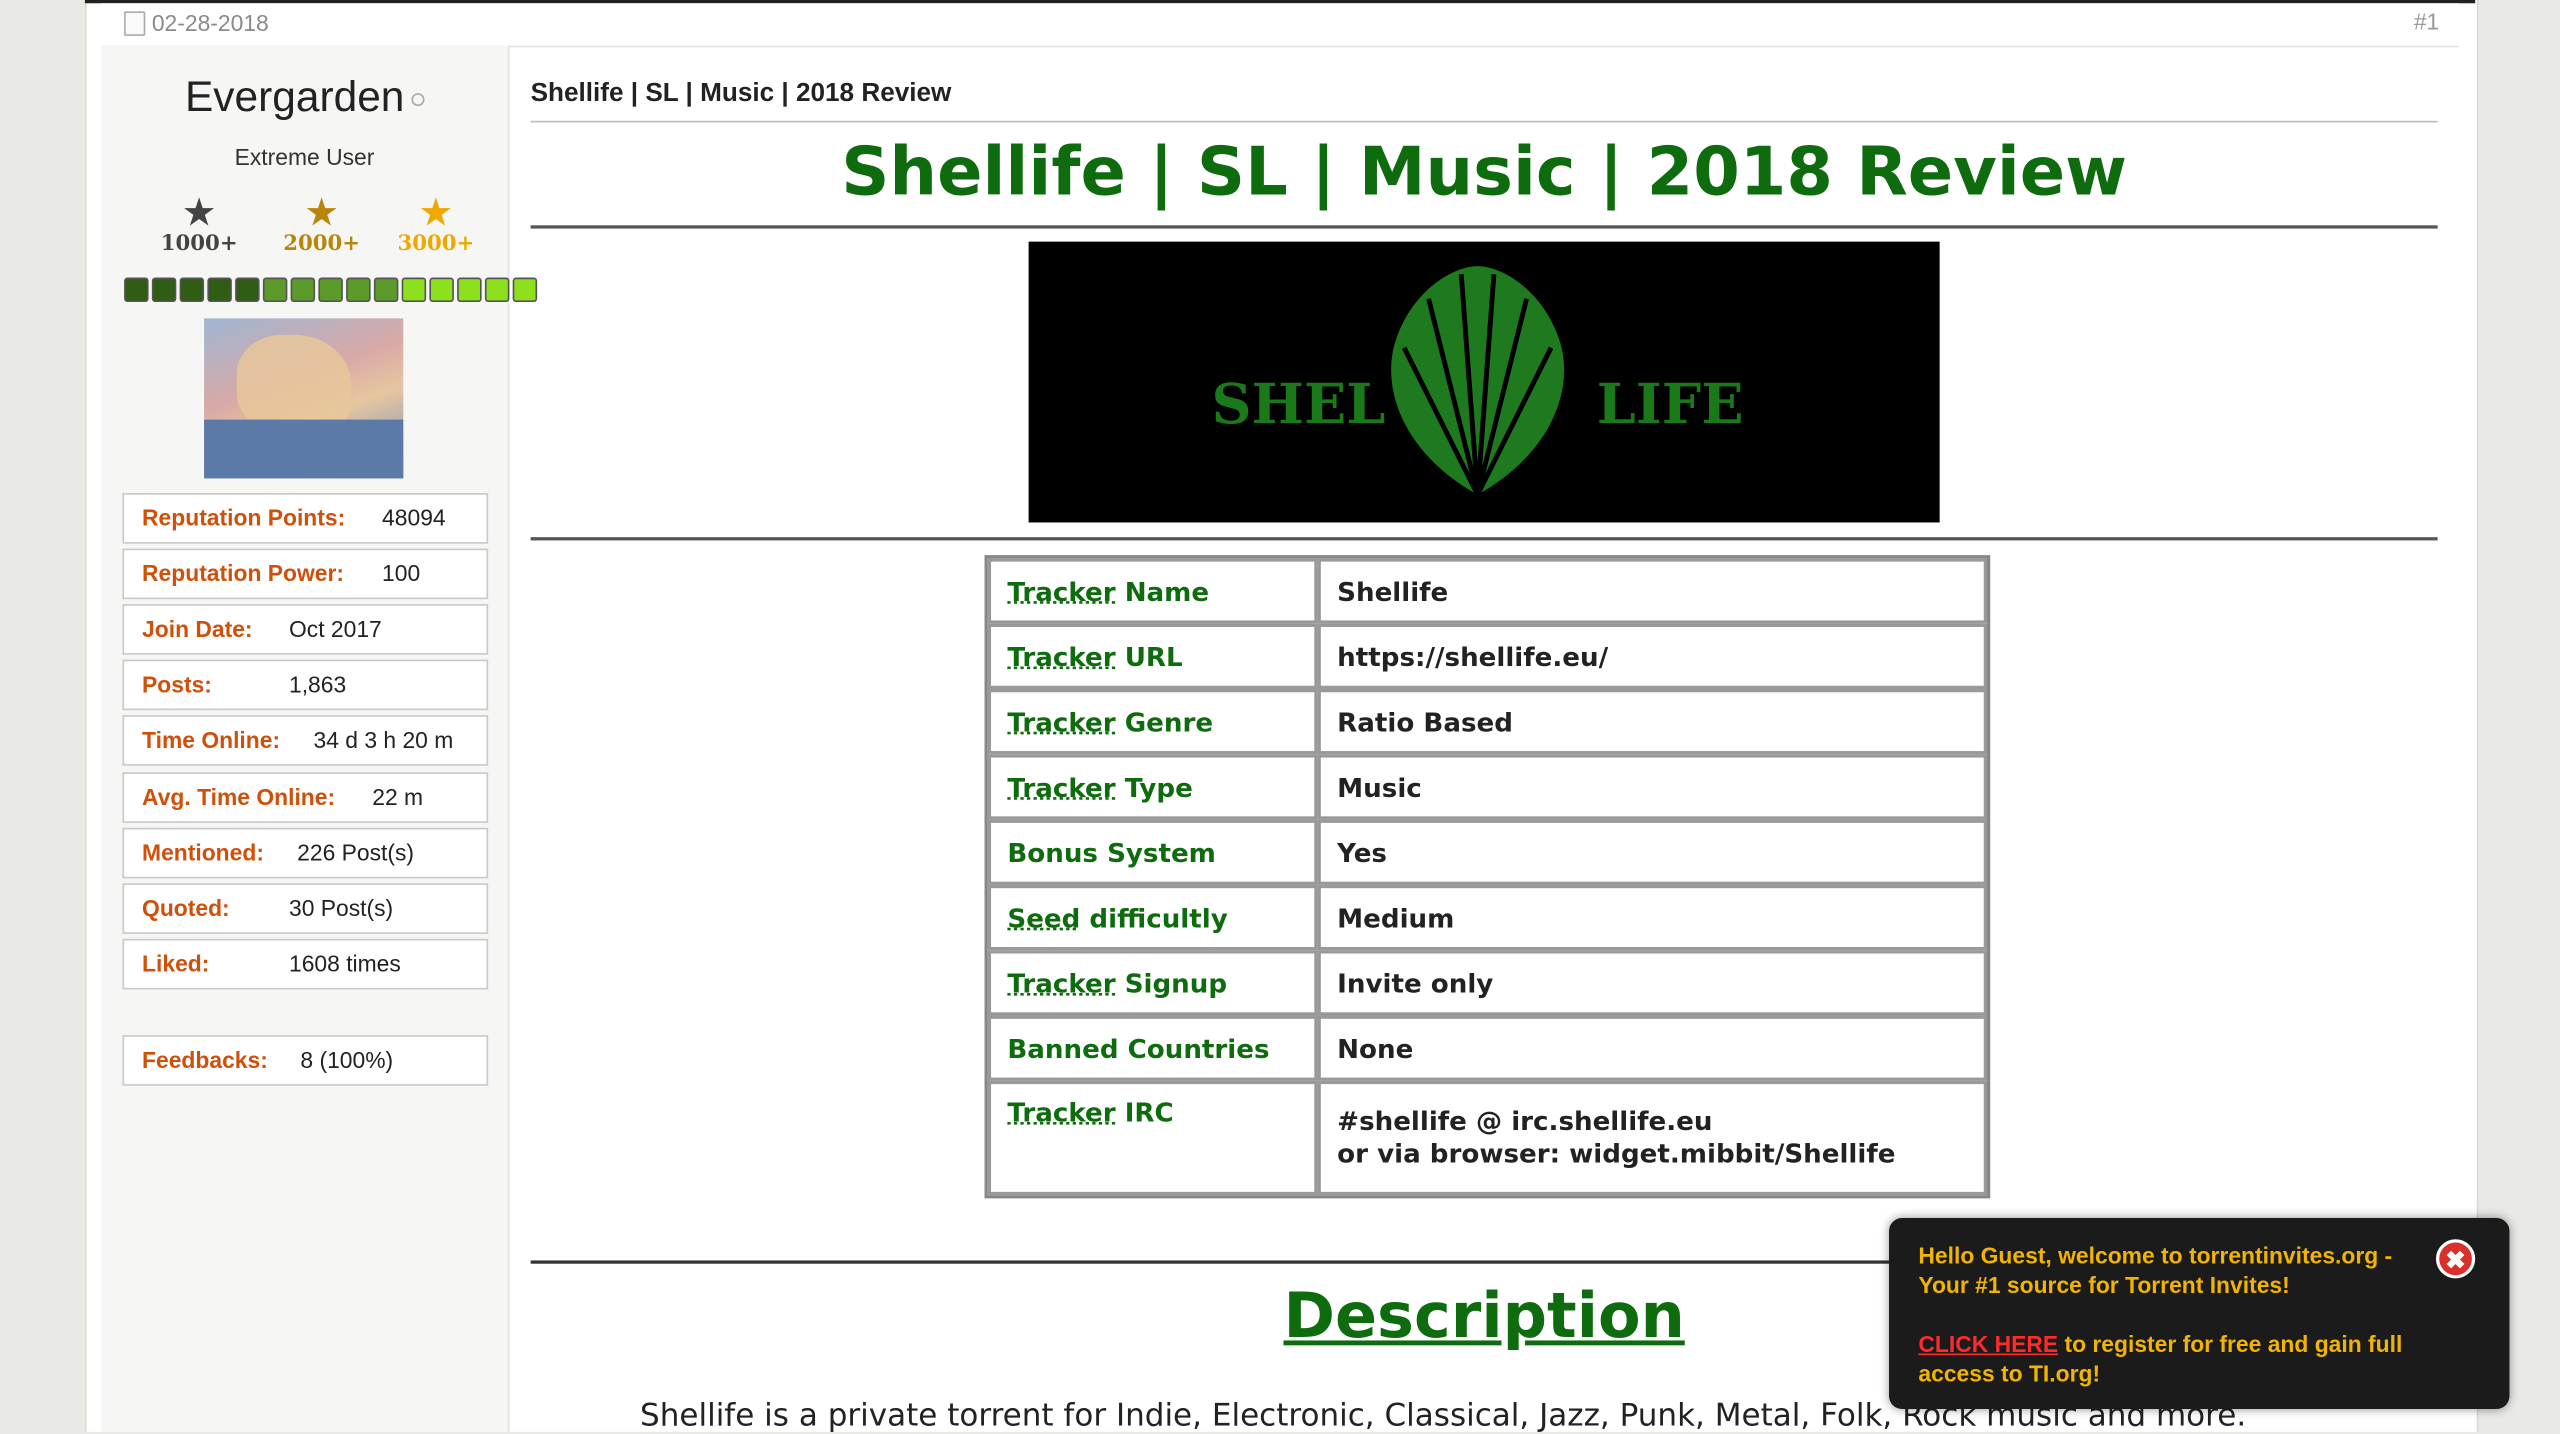 The height and width of the screenshot is (1434, 2560). What do you see at coordinates (210, 22) in the screenshot?
I see `post-date-text: 02-28-2018` at bounding box center [210, 22].